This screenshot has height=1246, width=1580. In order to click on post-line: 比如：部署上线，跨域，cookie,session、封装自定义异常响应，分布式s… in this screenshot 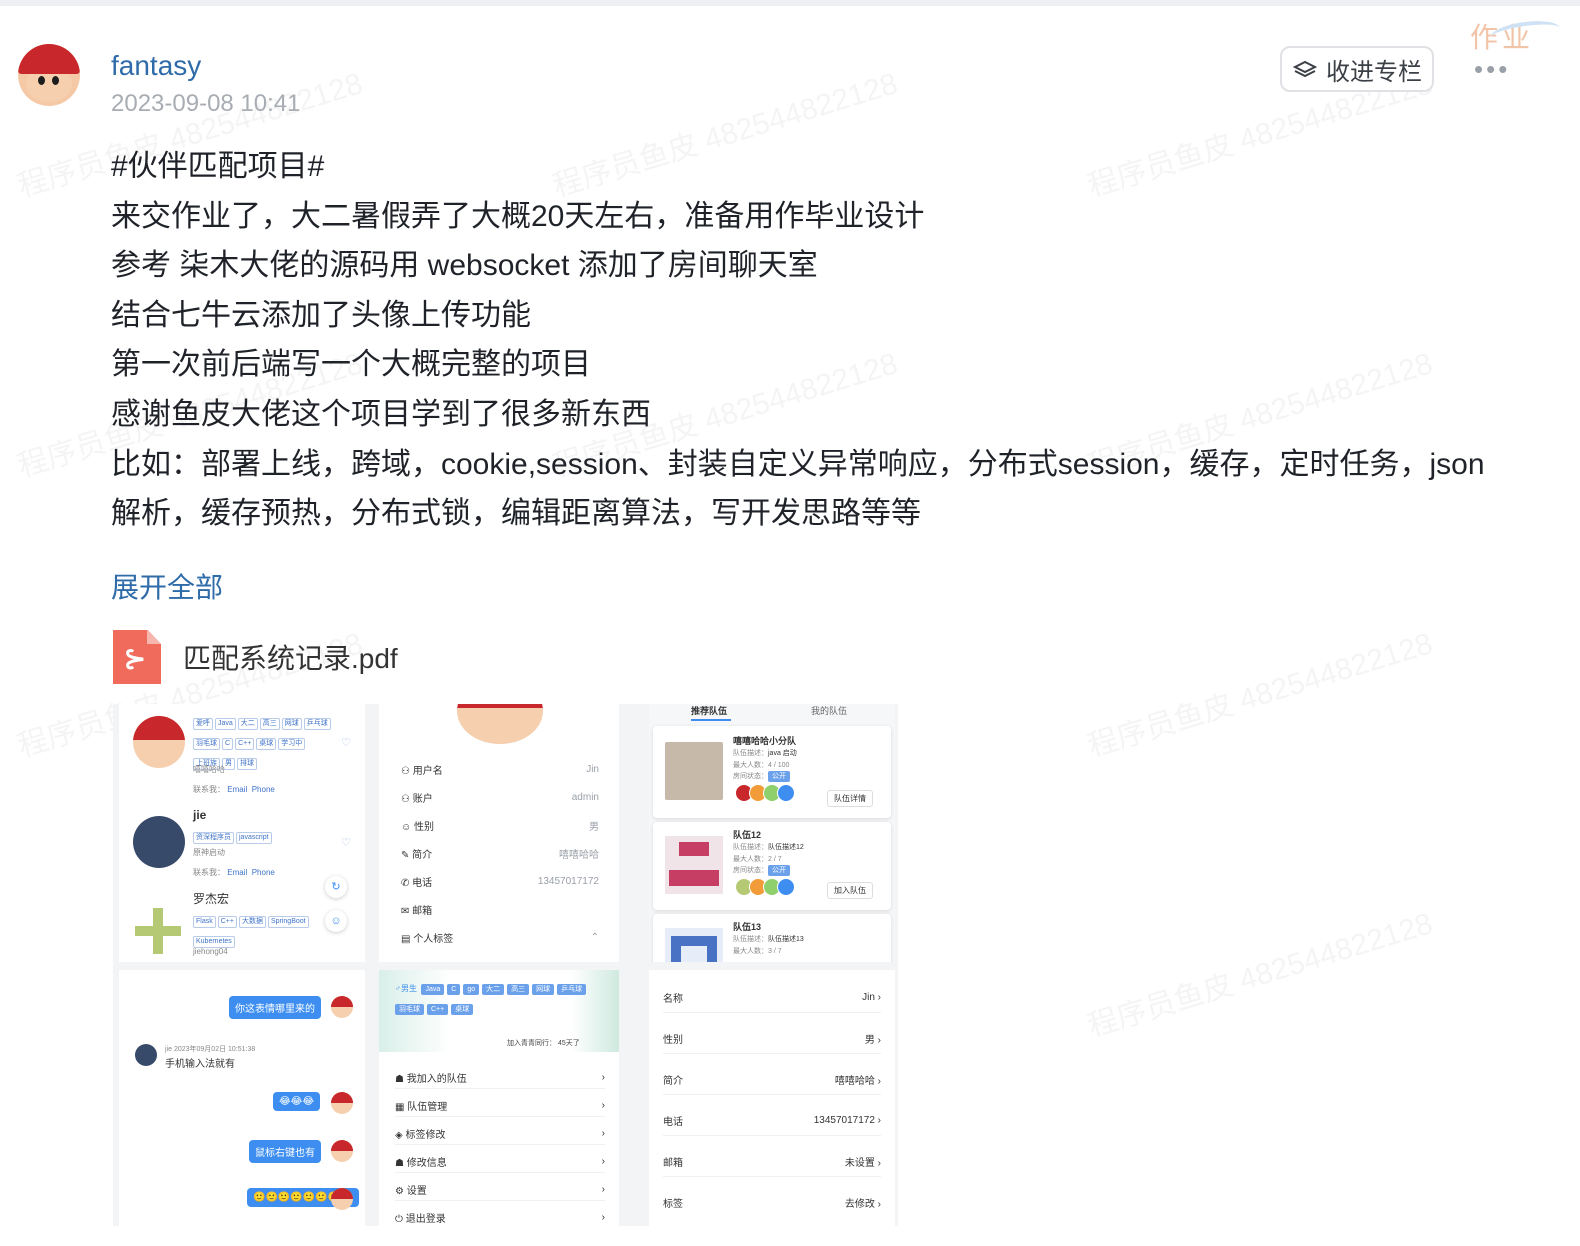, I will do `click(798, 464)`.